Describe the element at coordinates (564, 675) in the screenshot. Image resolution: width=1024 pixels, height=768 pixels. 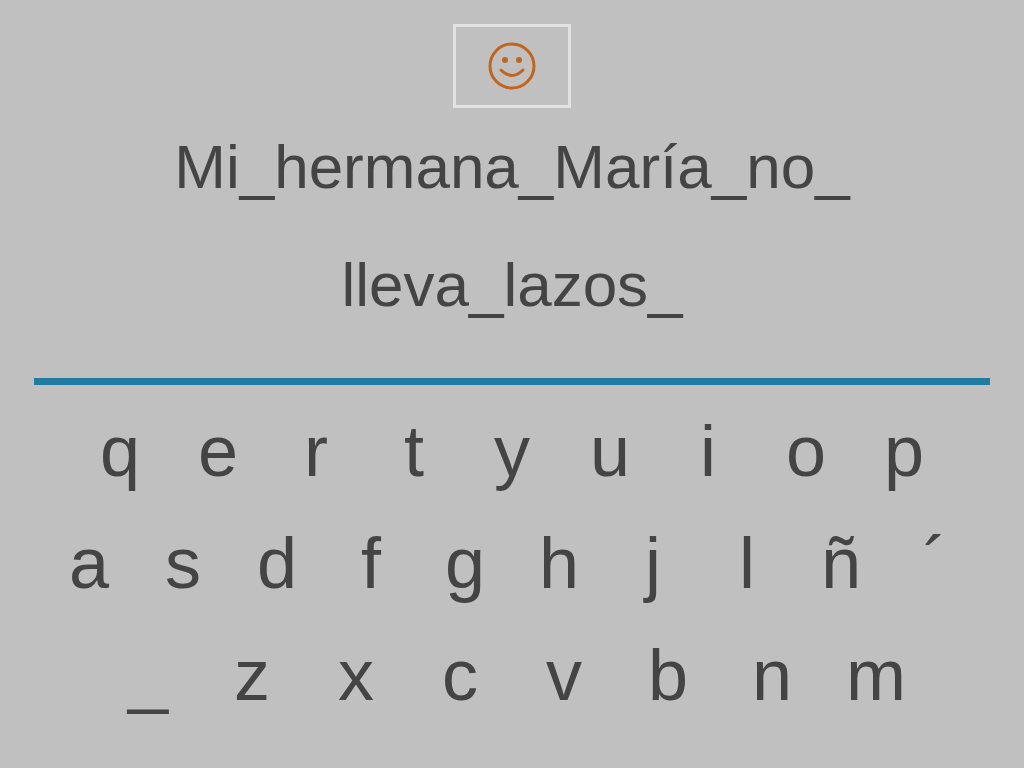
I see `keyboard-key: v` at that location.